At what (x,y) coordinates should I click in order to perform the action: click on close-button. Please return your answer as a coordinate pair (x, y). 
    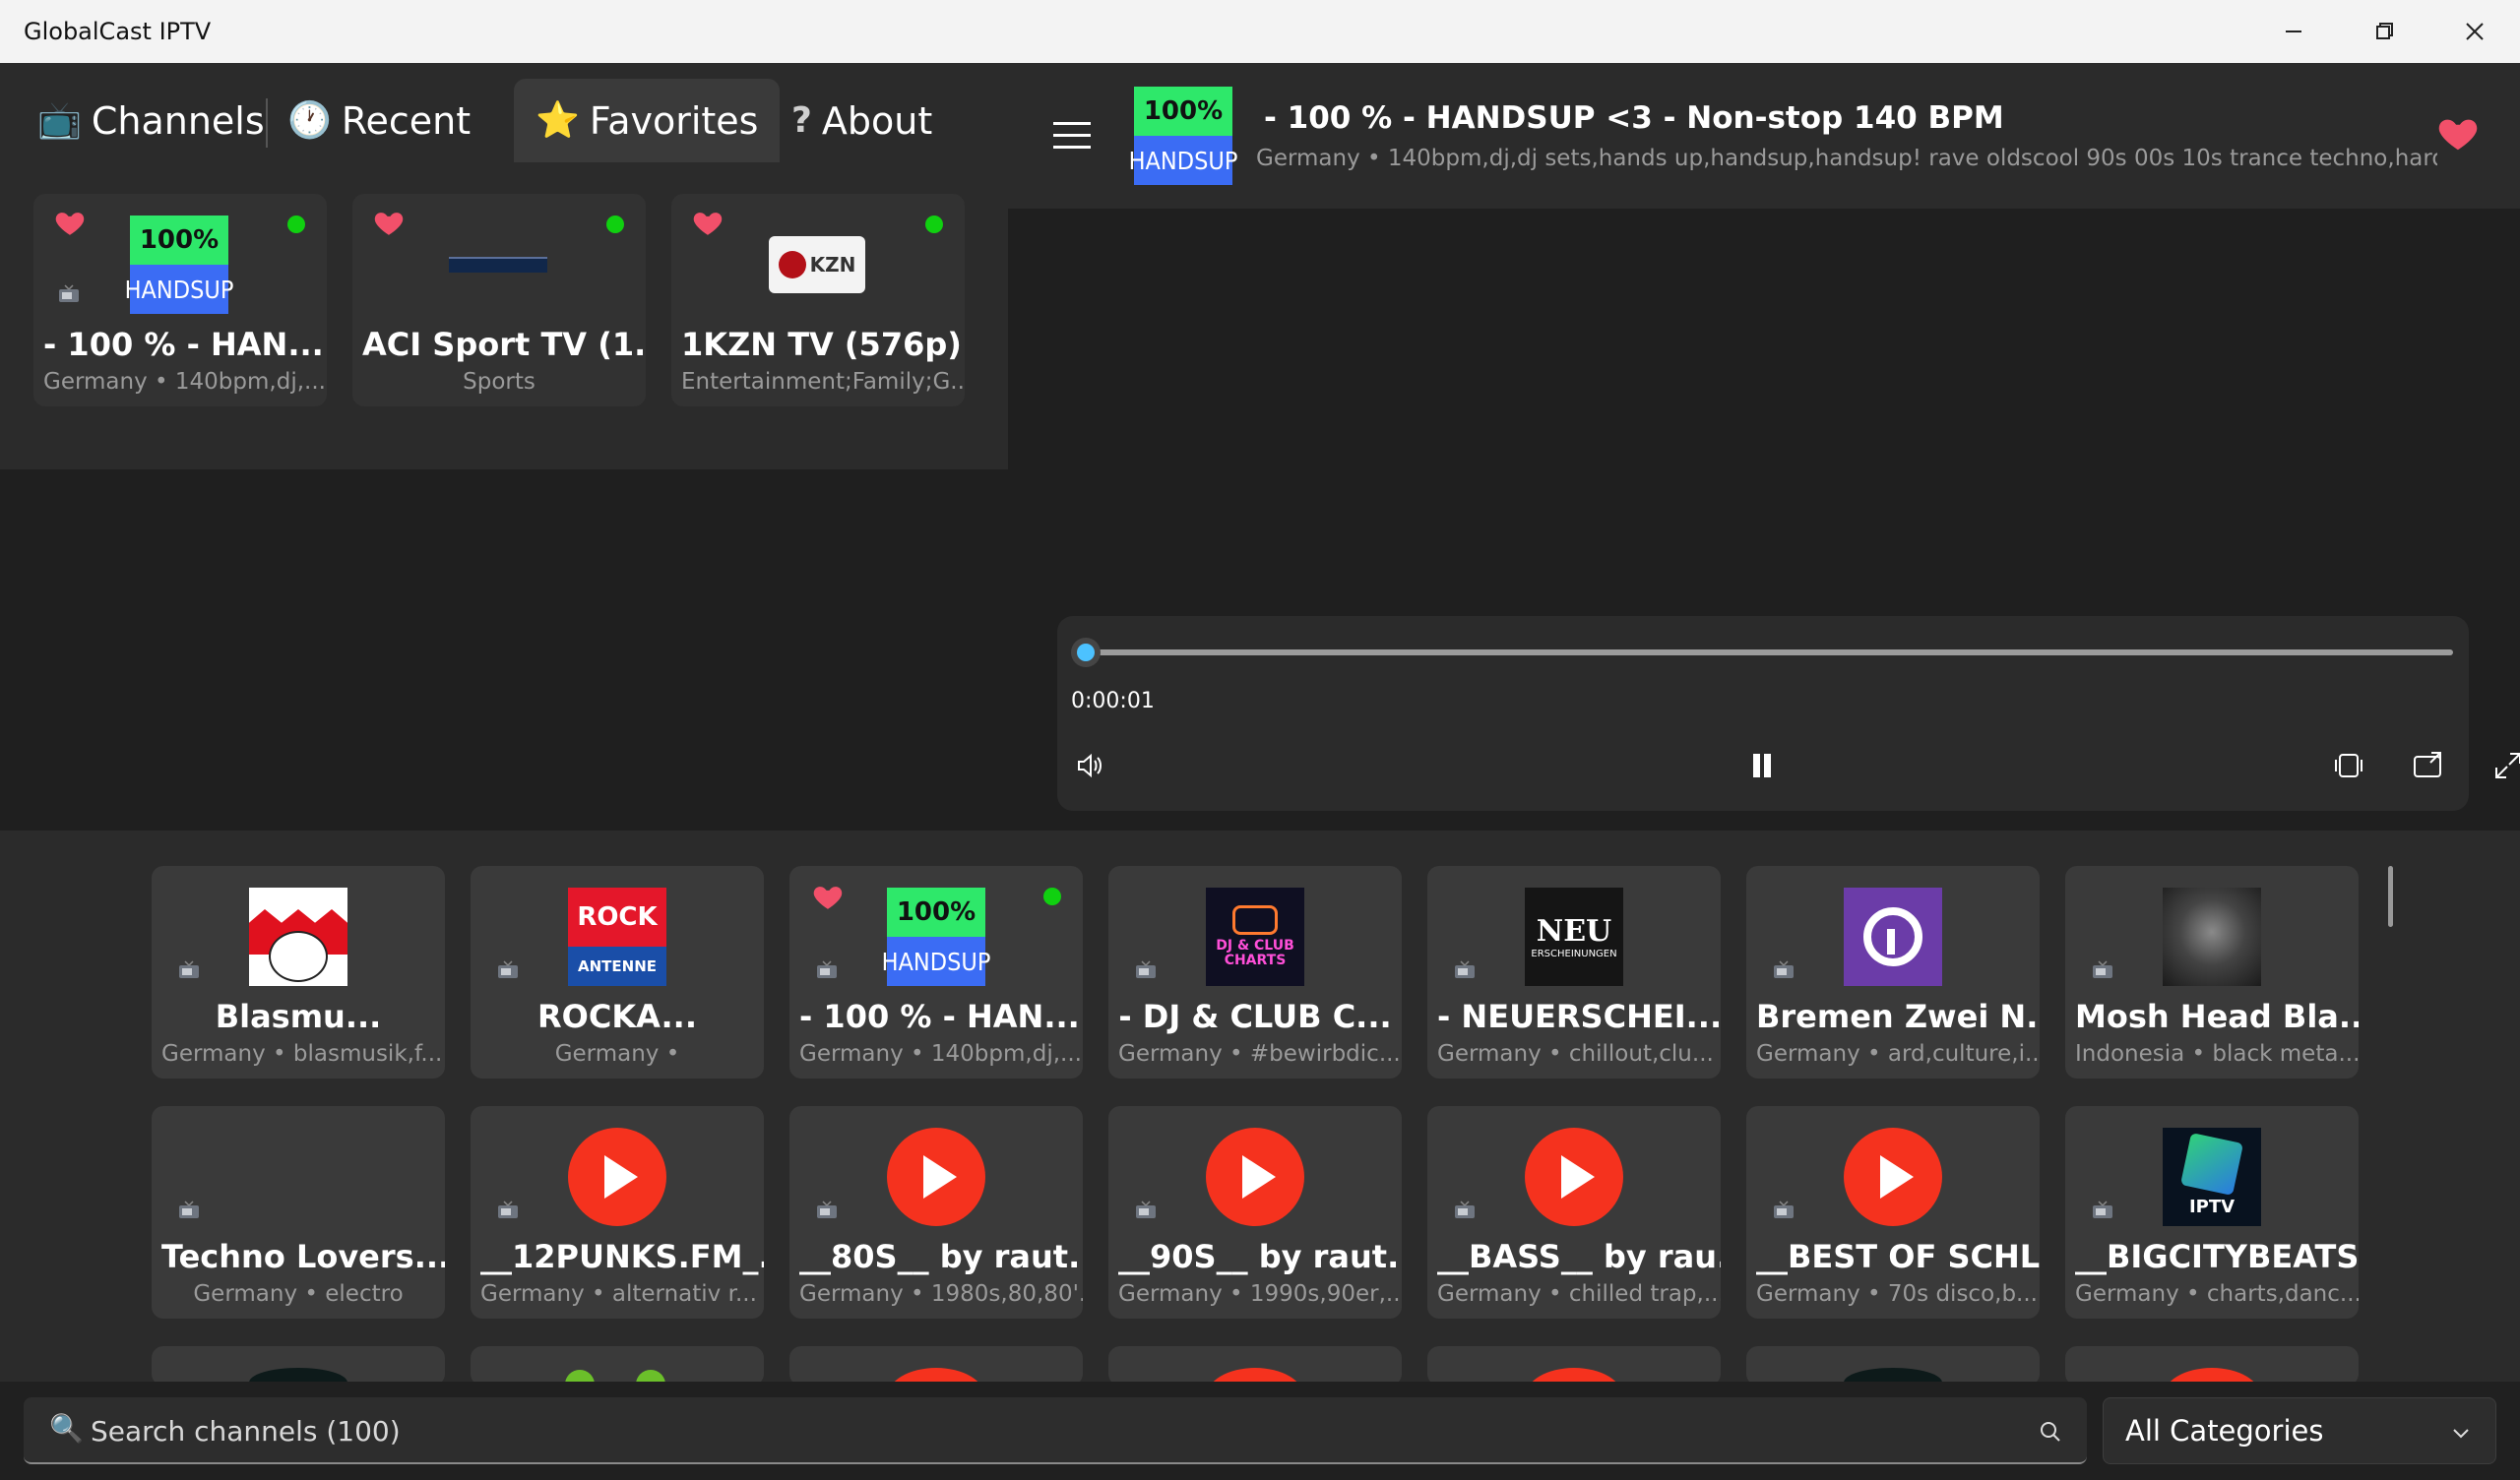
    Looking at the image, I should click on (2474, 31).